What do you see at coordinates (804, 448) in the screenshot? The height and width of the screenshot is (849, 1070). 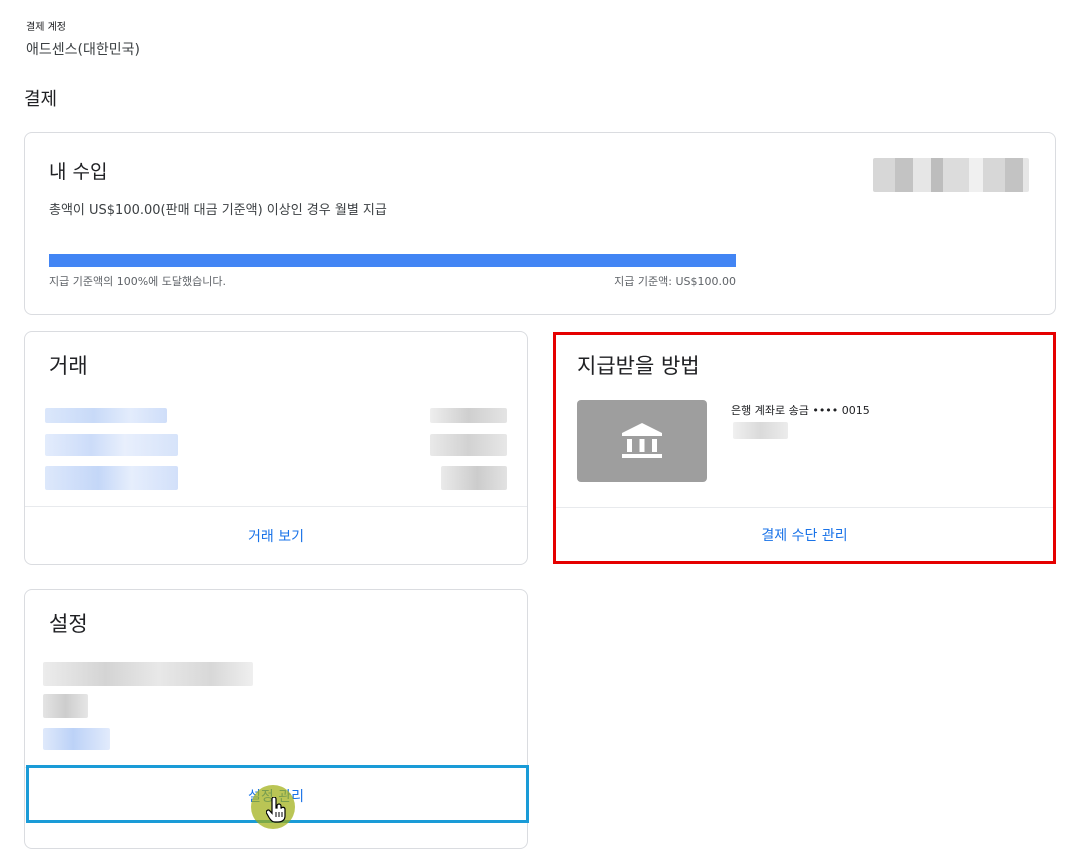 I see `payment-method-card: 지급받을 방법 은행 계좌로 송금 •••• 0015 결제 수단 관리` at bounding box center [804, 448].